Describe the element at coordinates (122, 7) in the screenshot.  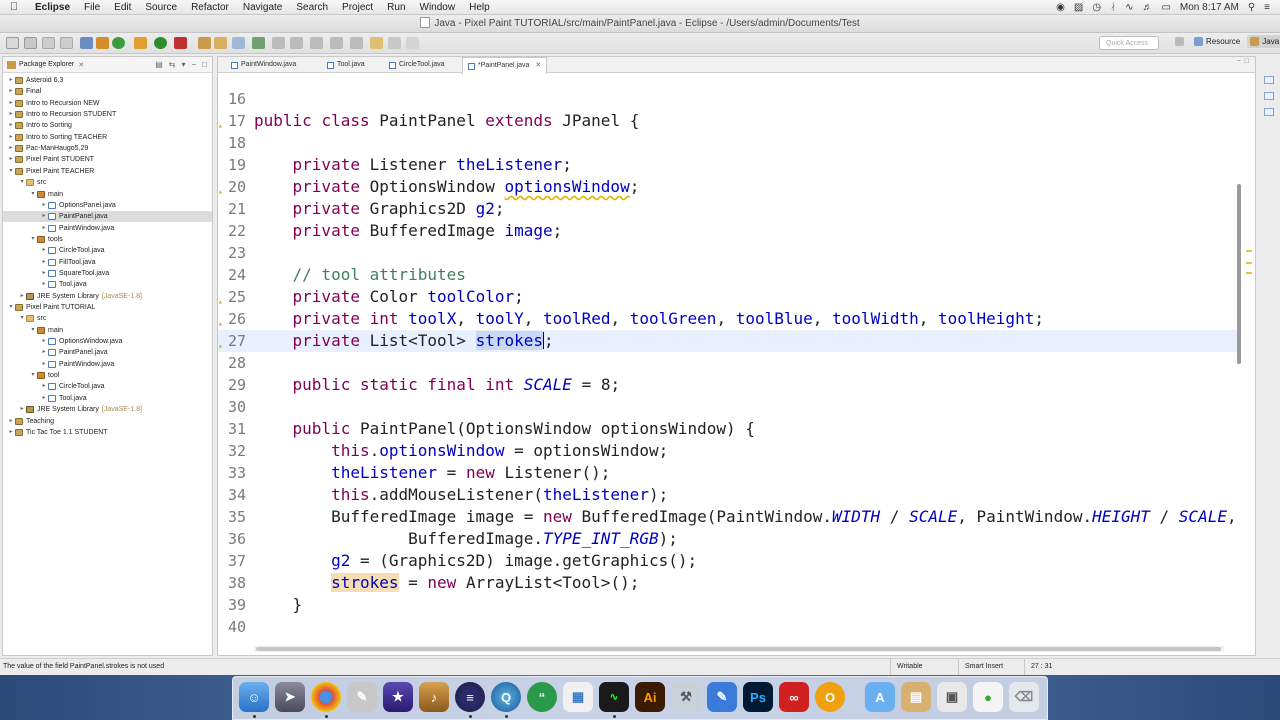
I see `menu-edit: Edit` at that location.